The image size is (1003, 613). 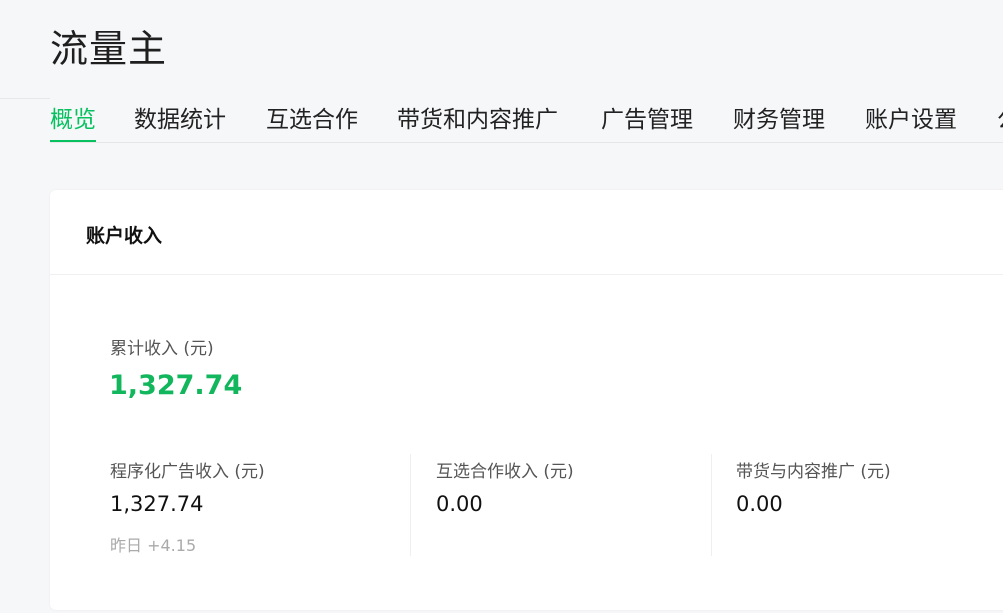 I want to click on header-divider, so click(x=25, y=98).